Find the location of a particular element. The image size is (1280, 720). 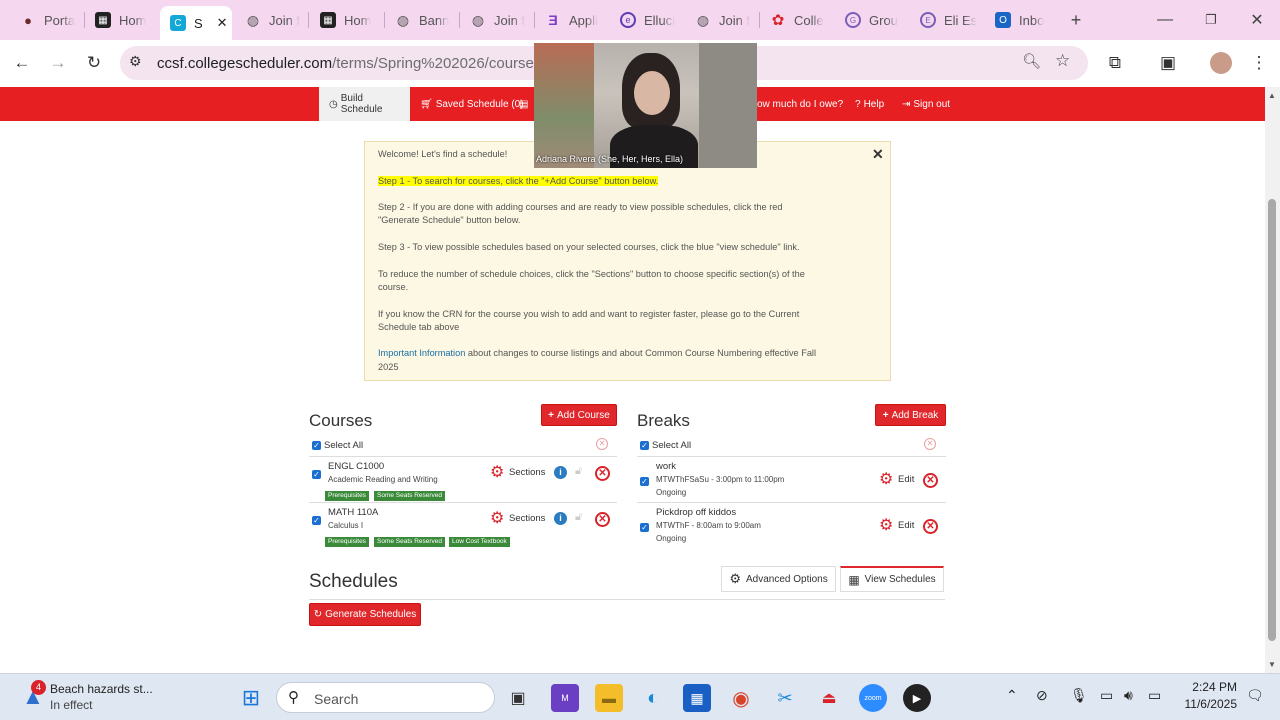

edge-icon: ◐ is located at coordinates (653, 698).